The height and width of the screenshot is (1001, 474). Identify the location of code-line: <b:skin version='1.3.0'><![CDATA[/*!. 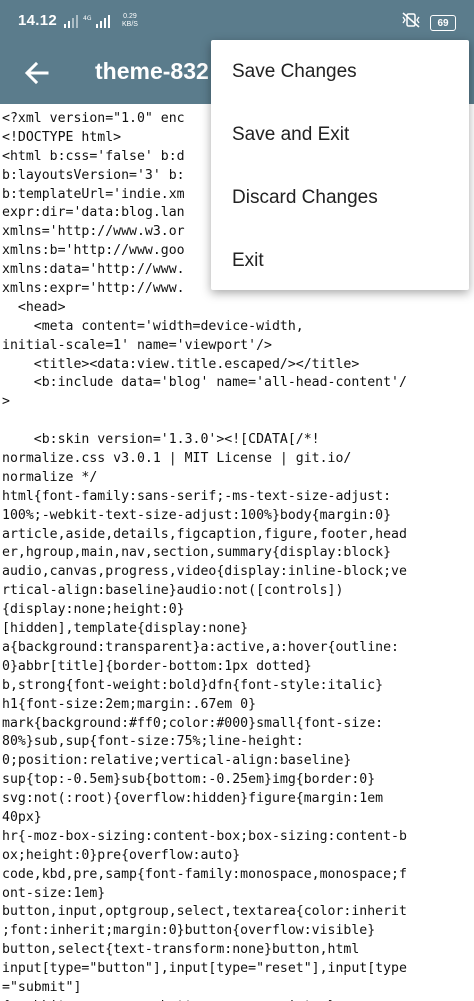
(161, 440).